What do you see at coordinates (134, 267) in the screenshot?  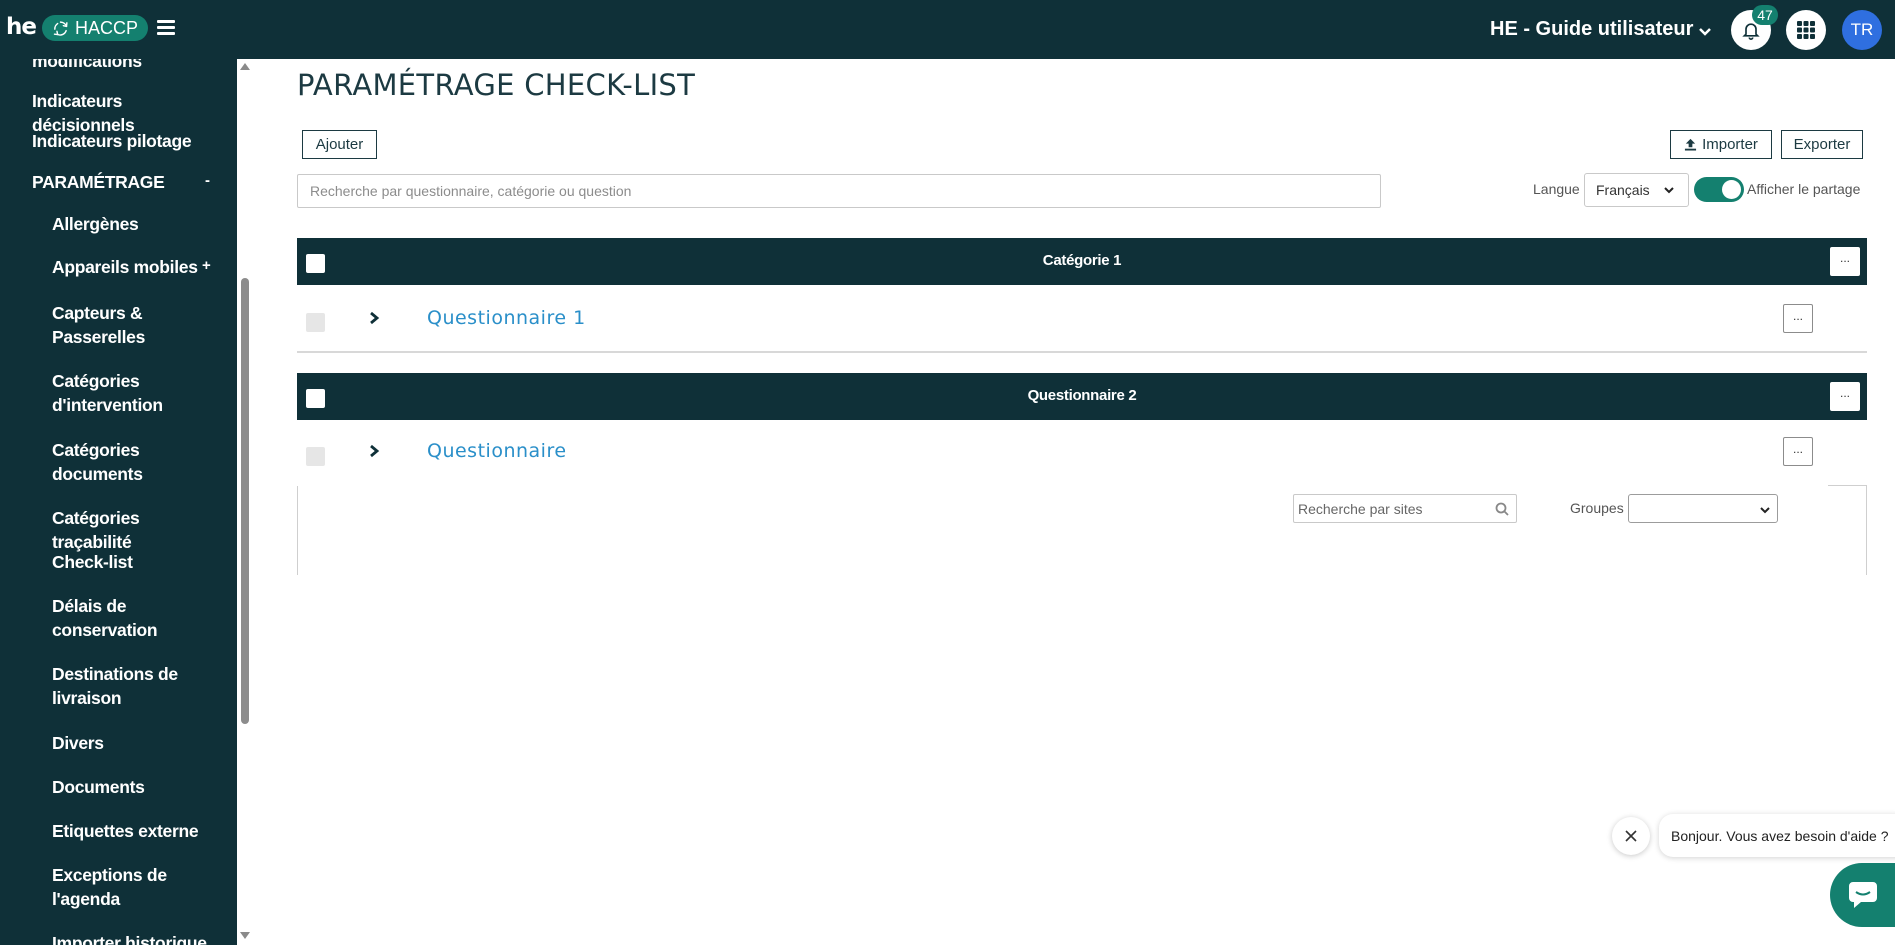 I see `sidebar-item-appareils-mobiles: Appareils mobiles` at bounding box center [134, 267].